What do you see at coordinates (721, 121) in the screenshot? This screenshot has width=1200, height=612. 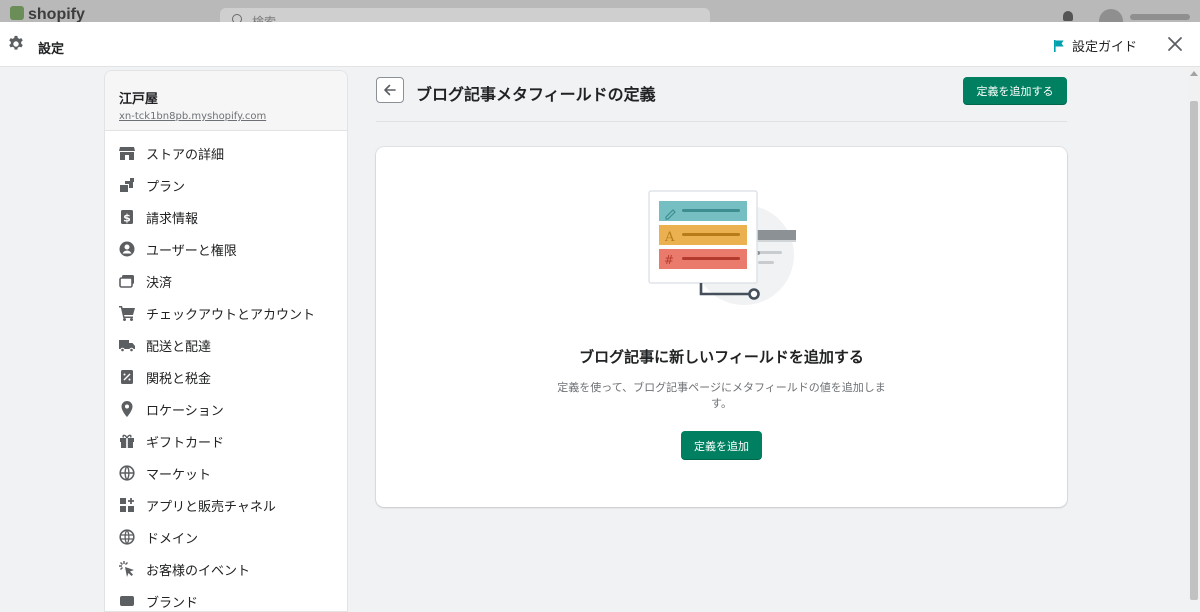 I see `title-divider` at bounding box center [721, 121].